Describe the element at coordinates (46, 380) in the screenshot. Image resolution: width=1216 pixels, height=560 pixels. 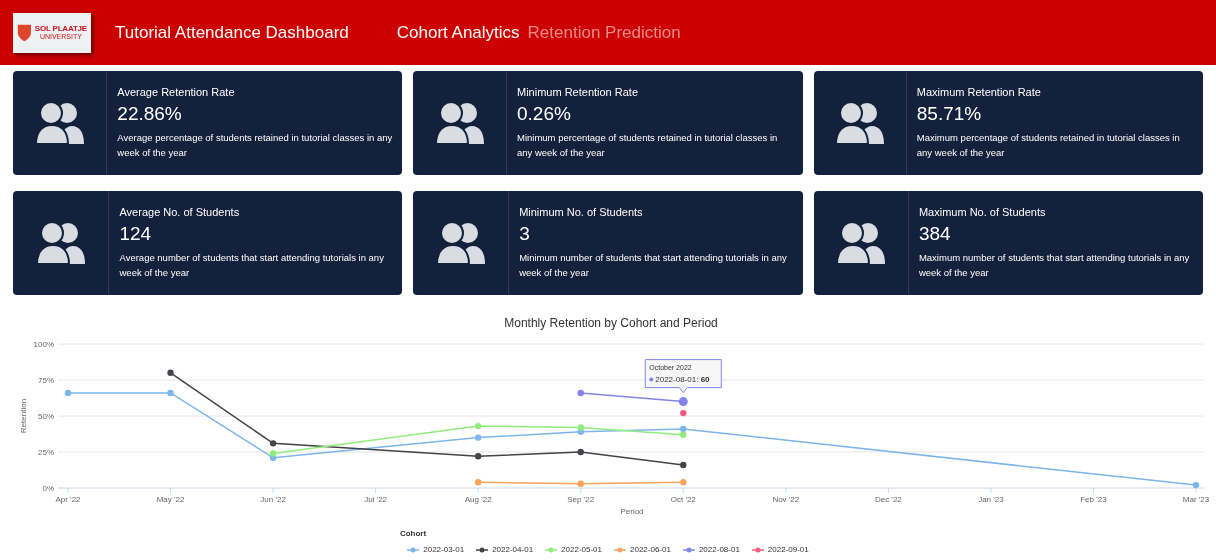
I see `axis-label: 75%` at that location.